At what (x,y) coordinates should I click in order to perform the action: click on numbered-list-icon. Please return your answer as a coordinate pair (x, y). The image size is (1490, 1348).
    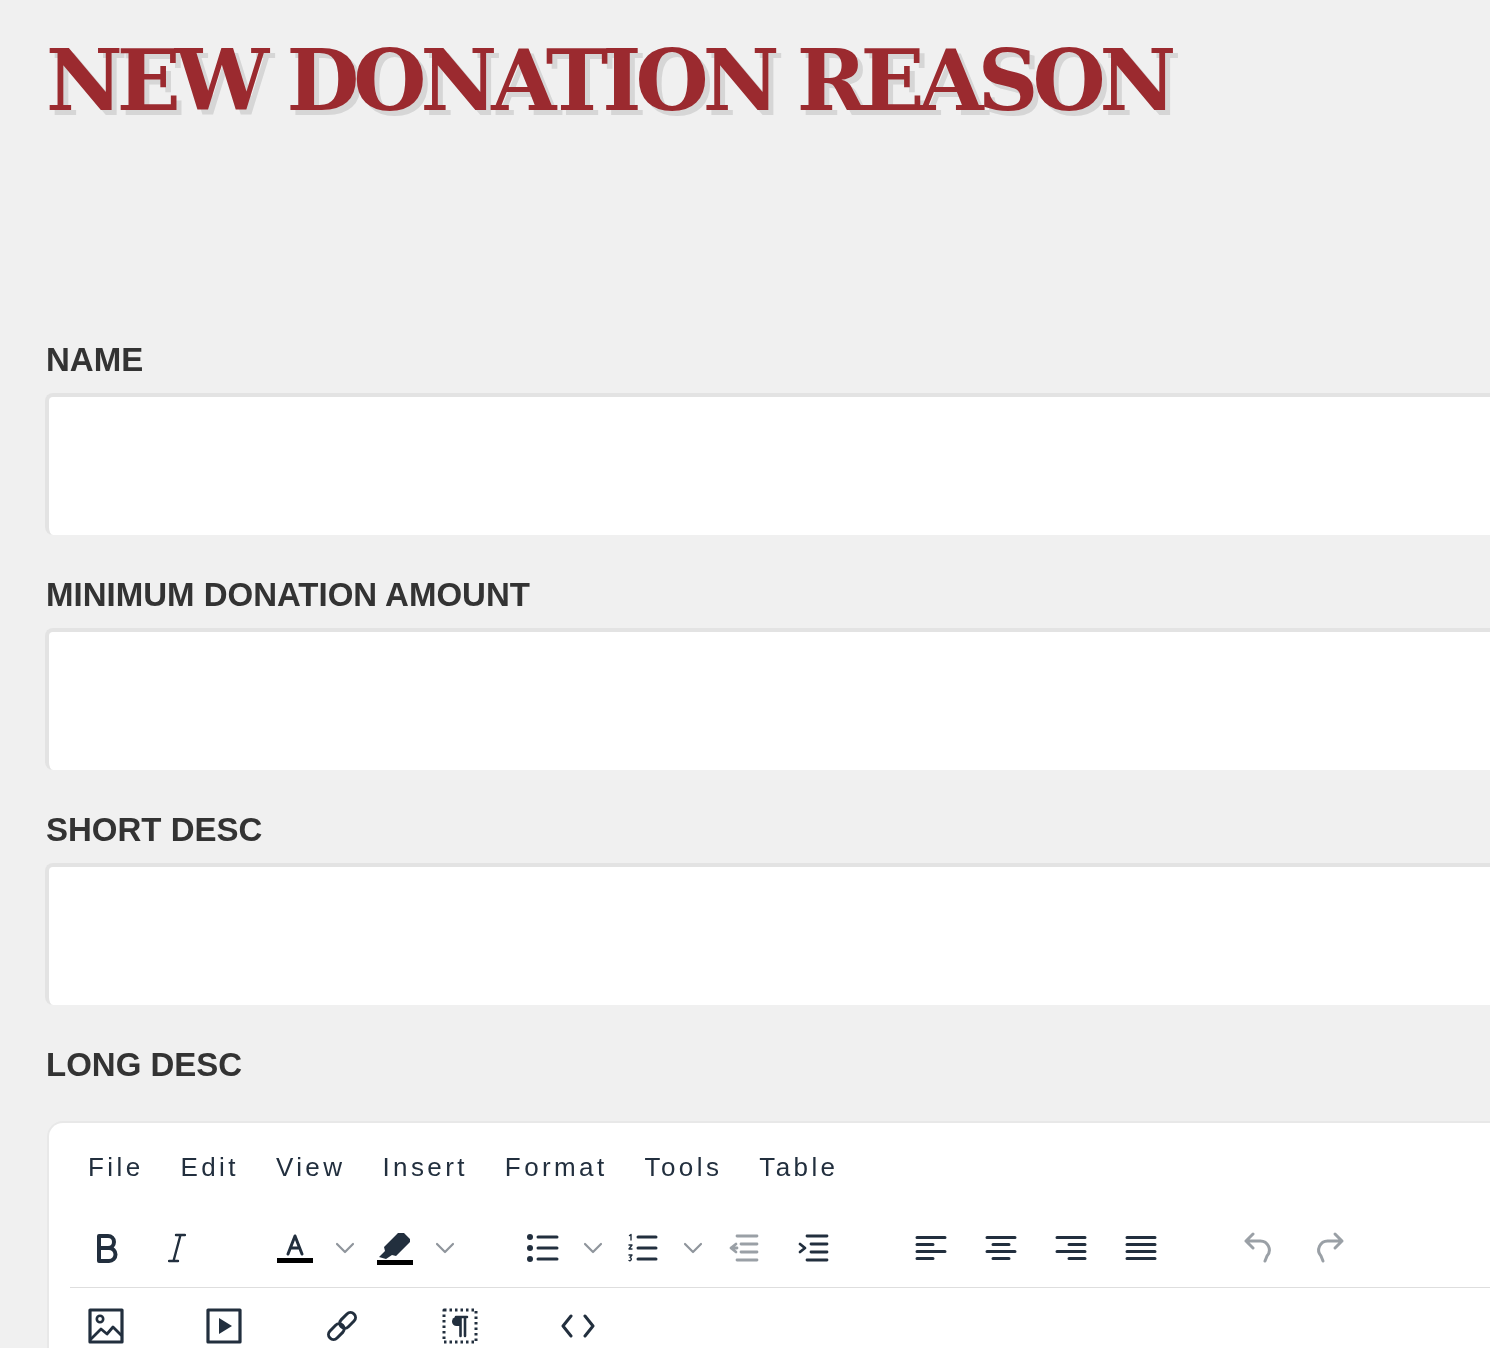
    Looking at the image, I should click on (643, 1247).